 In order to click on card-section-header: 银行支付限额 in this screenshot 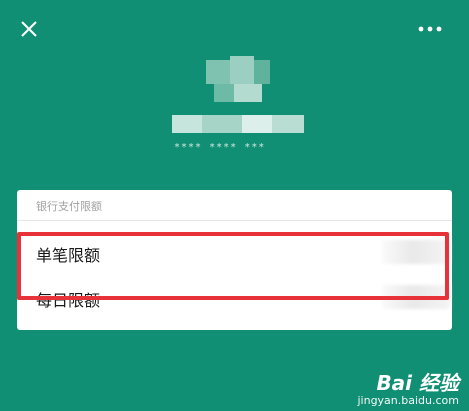, I will do `click(234, 205)`.